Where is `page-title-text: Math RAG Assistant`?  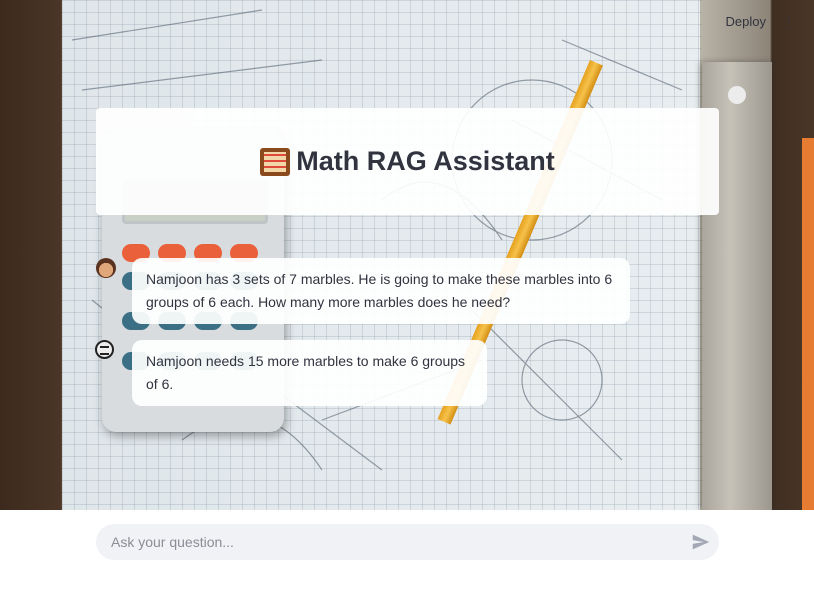 page-title-text: Math RAG Assistant is located at coordinates (425, 161).